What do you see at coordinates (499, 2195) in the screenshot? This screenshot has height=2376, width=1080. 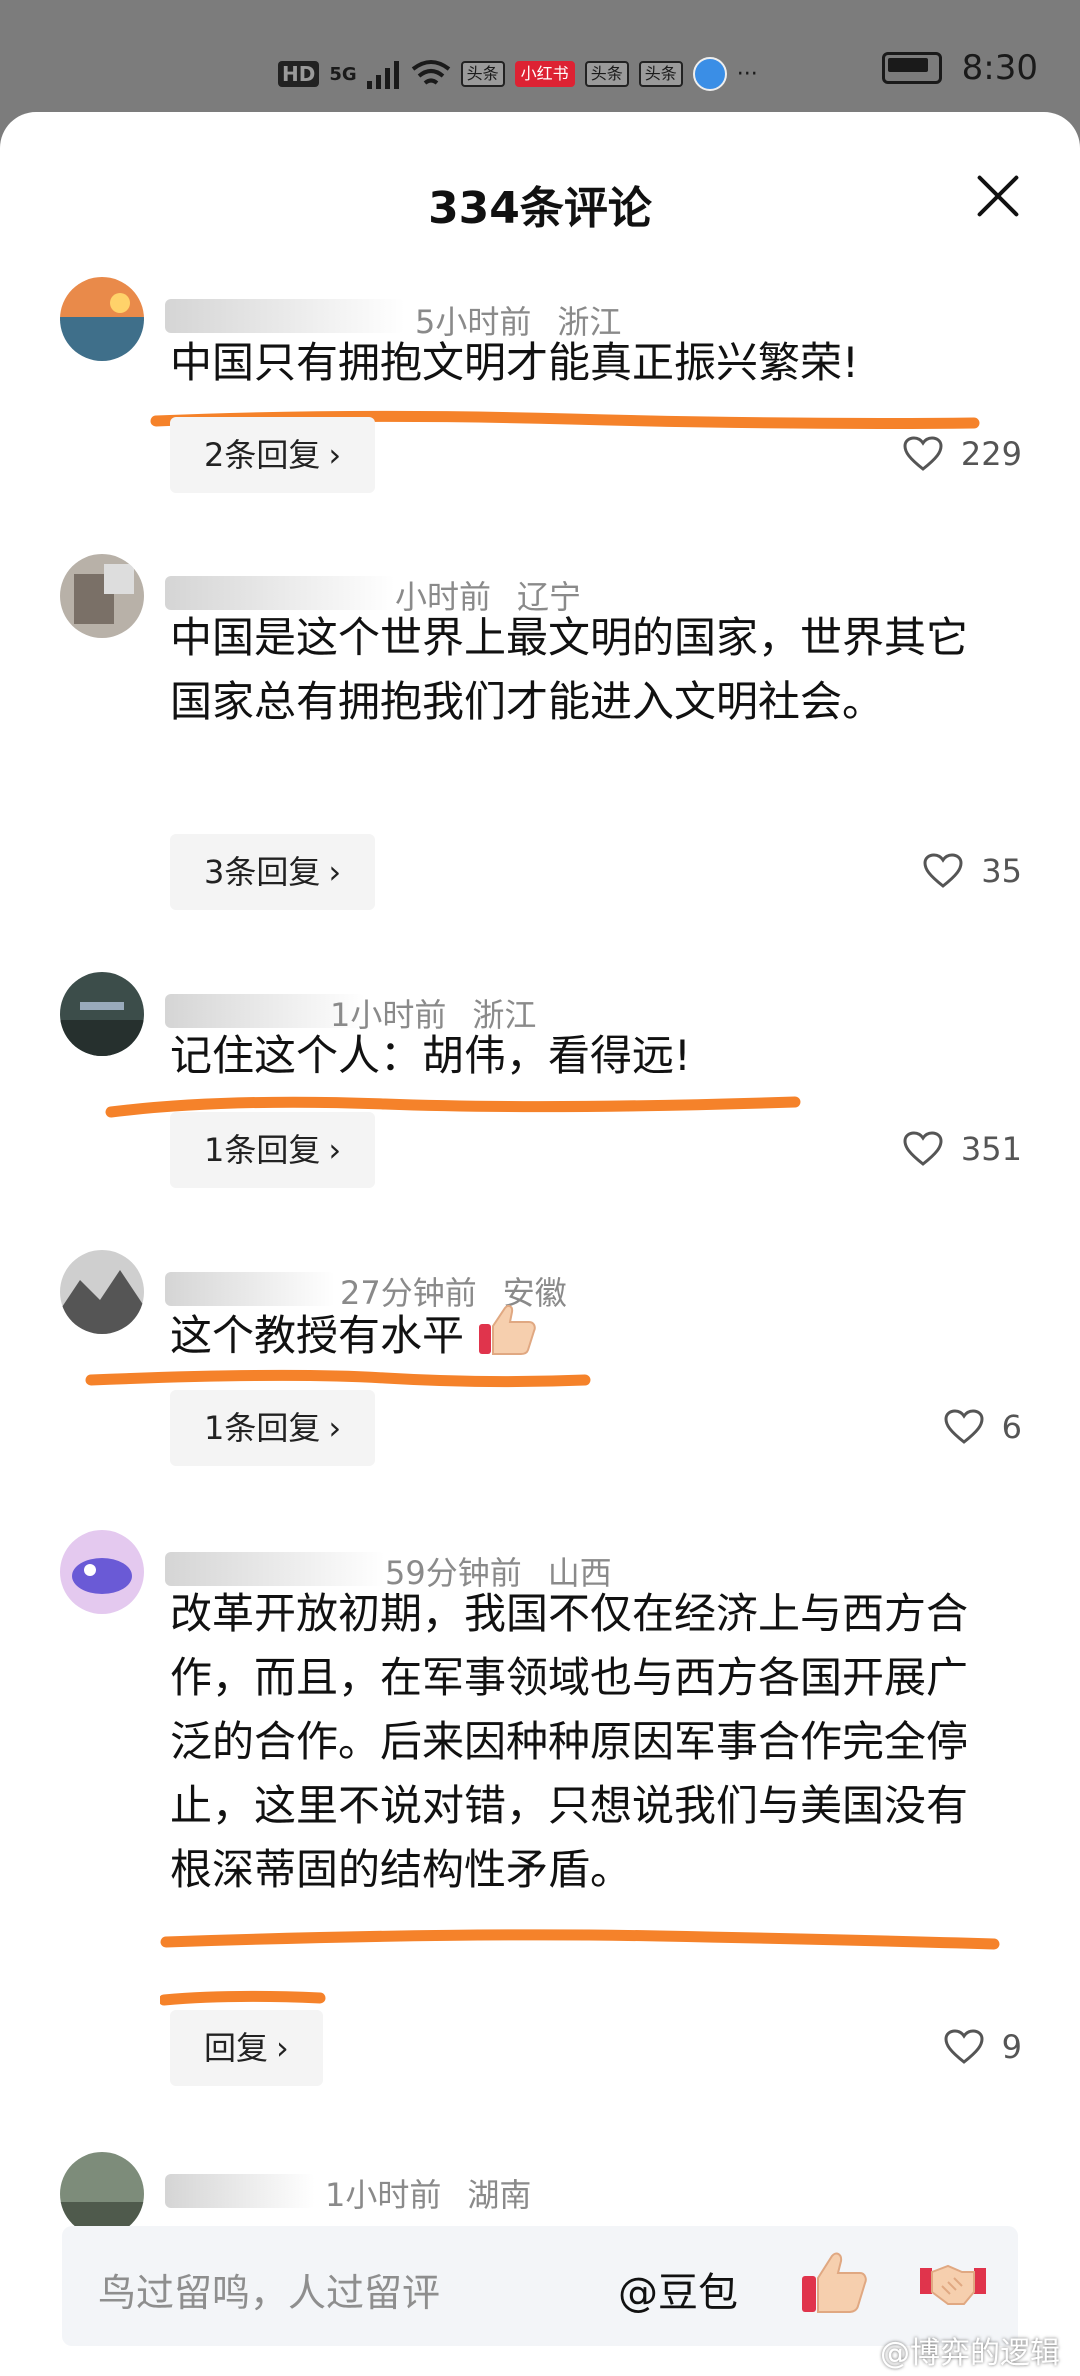 I see `comment-location: 湖南` at bounding box center [499, 2195].